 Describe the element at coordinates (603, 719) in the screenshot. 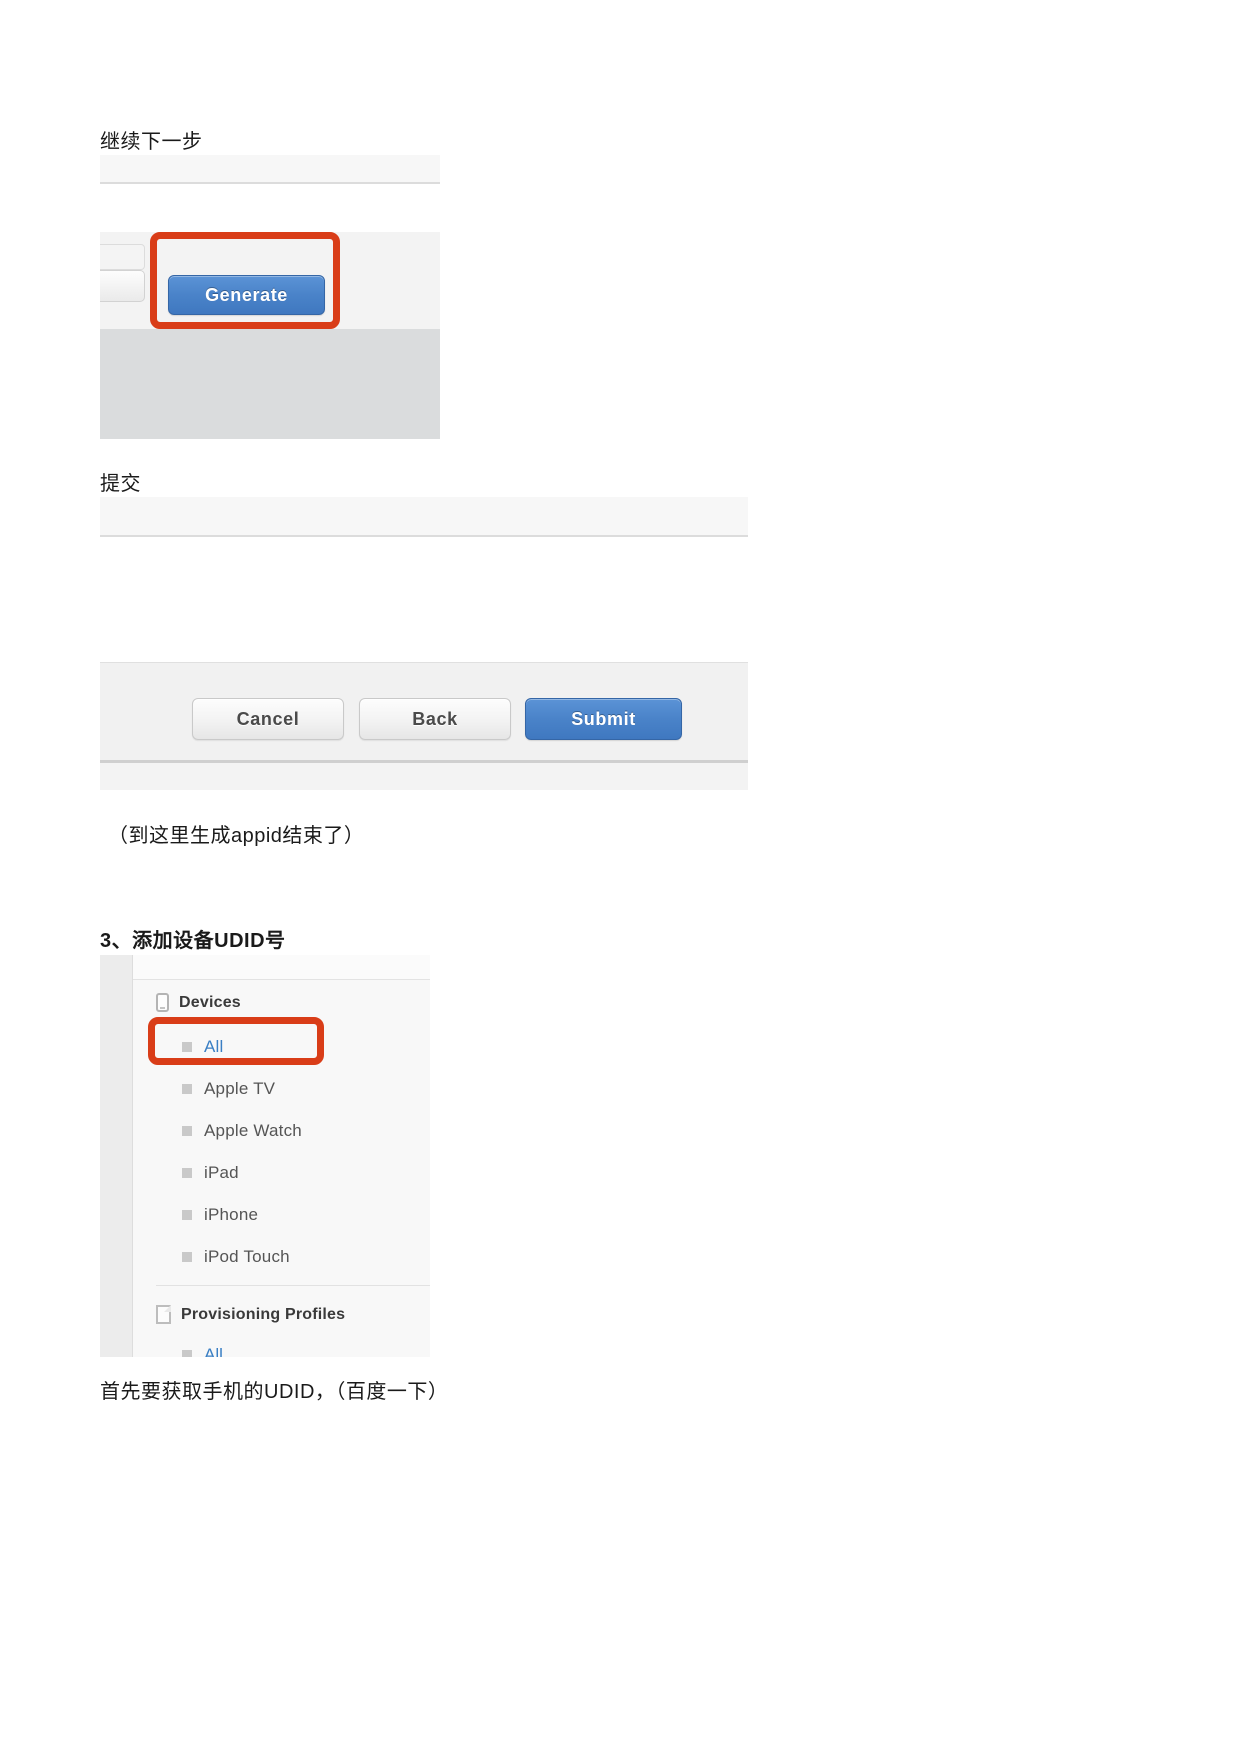

I see `submit-button: Submit` at that location.